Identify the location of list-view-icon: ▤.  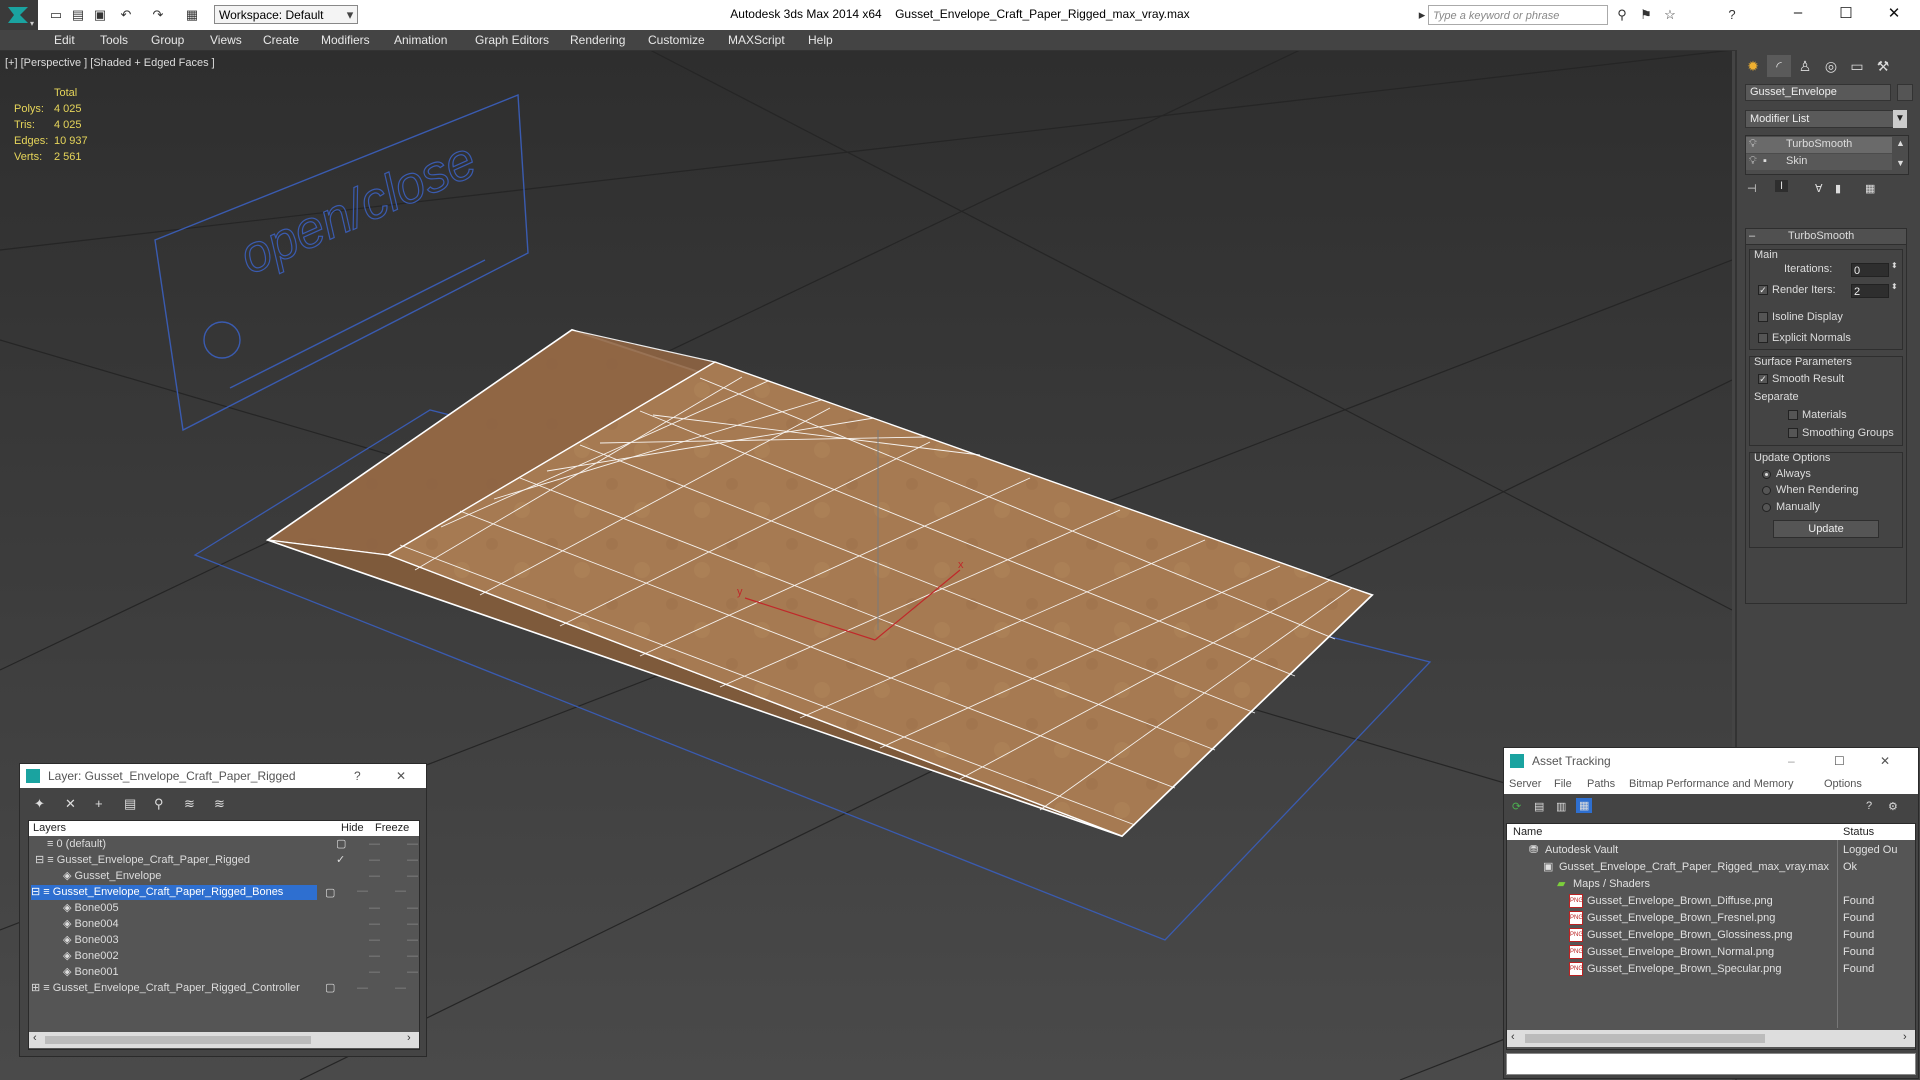
(1539, 806).